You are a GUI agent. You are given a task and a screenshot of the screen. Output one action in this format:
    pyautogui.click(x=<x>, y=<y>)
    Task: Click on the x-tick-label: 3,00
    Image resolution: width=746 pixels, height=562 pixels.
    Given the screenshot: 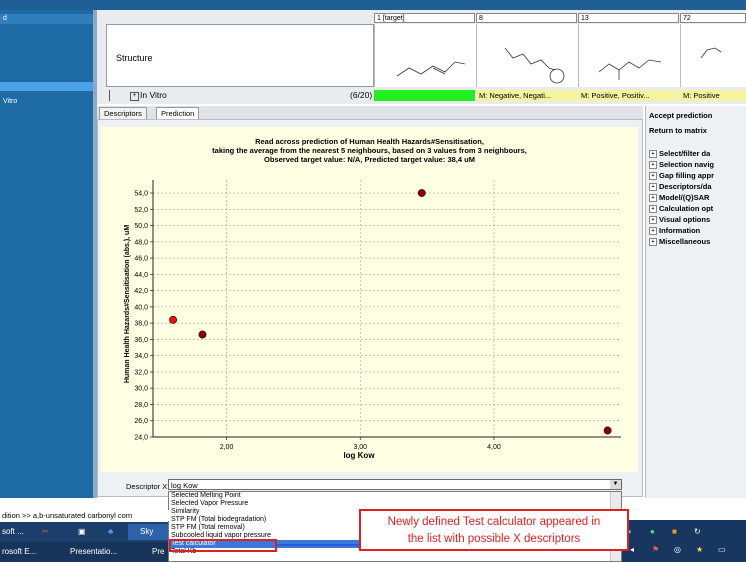 What is the action you would take?
    pyautogui.click(x=360, y=447)
    